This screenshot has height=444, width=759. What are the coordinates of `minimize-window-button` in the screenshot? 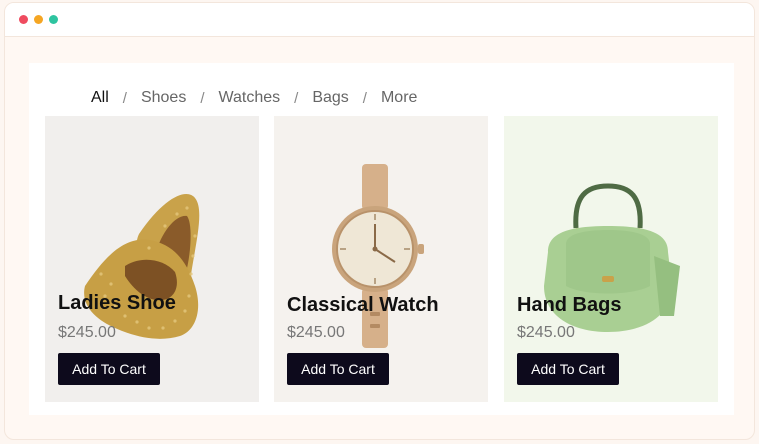 It's located at (38, 19).